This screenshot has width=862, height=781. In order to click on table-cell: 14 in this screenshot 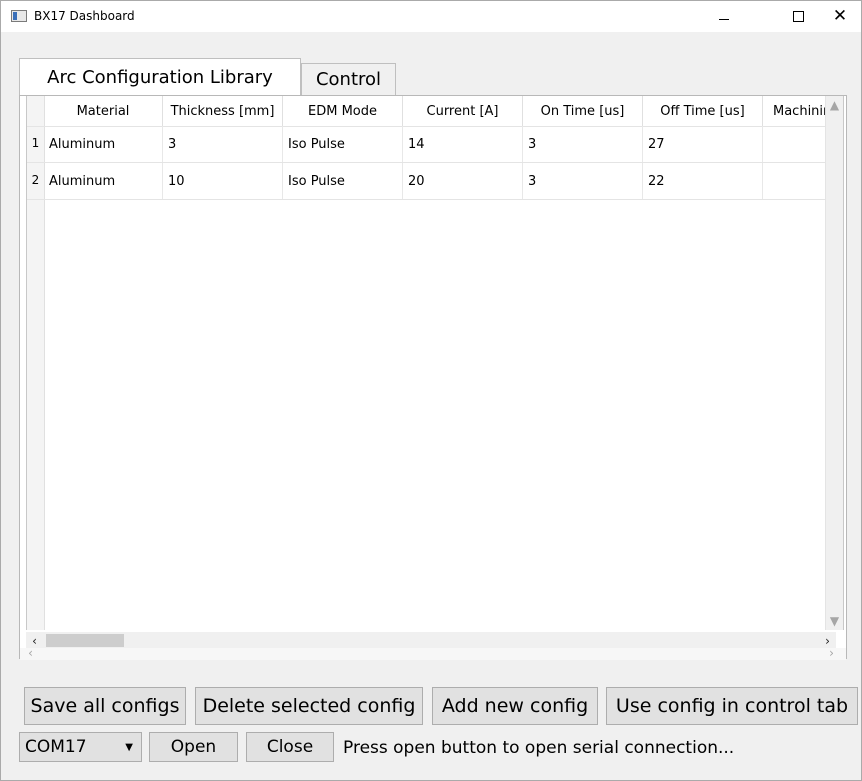, I will do `click(463, 144)`.